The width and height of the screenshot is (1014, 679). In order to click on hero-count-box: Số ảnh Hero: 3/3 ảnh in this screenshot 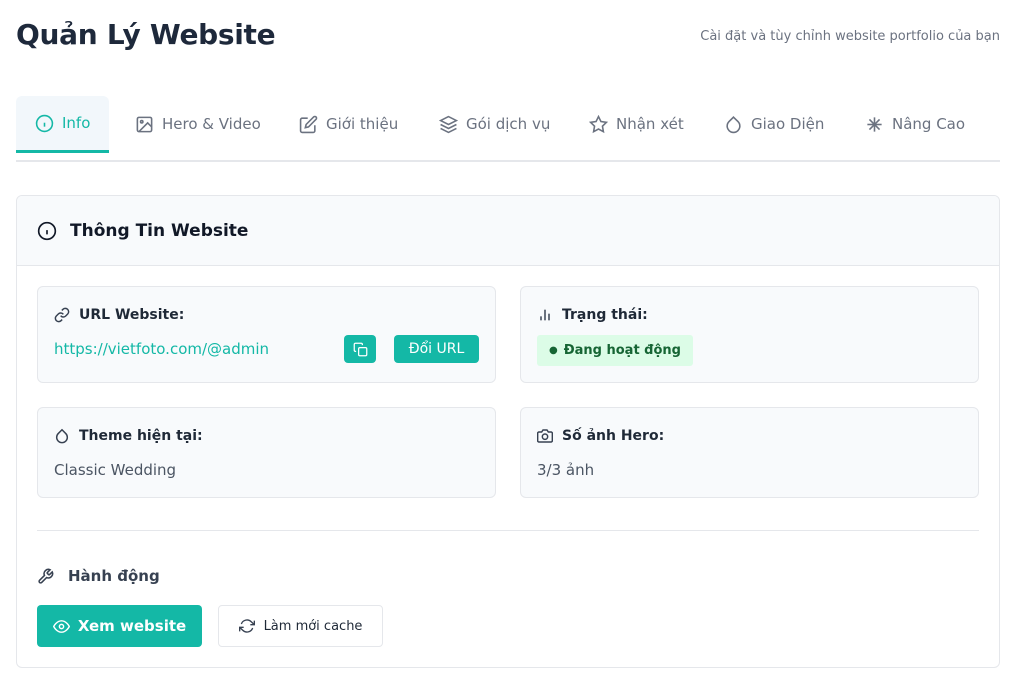, I will do `click(749, 452)`.